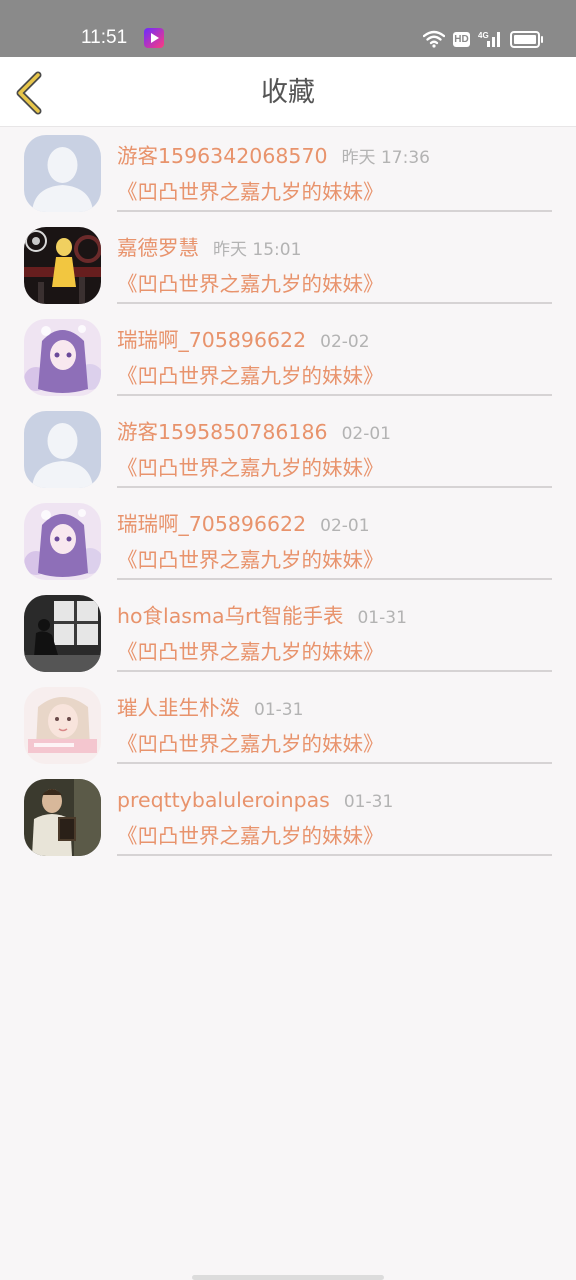  Describe the element at coordinates (385, 158) in the screenshot. I see `item-time: 昨天 17:36` at that location.